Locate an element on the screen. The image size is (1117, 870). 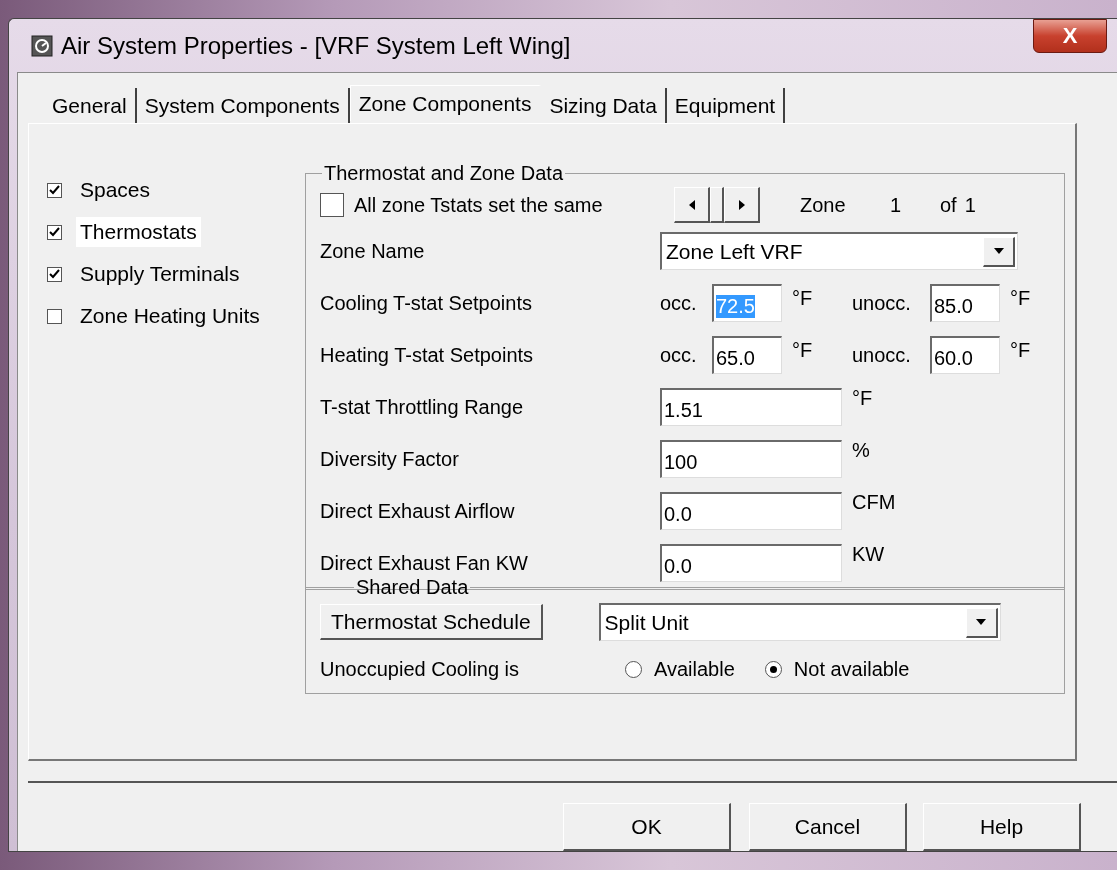
dialog-button: Cancel is located at coordinates (828, 827).